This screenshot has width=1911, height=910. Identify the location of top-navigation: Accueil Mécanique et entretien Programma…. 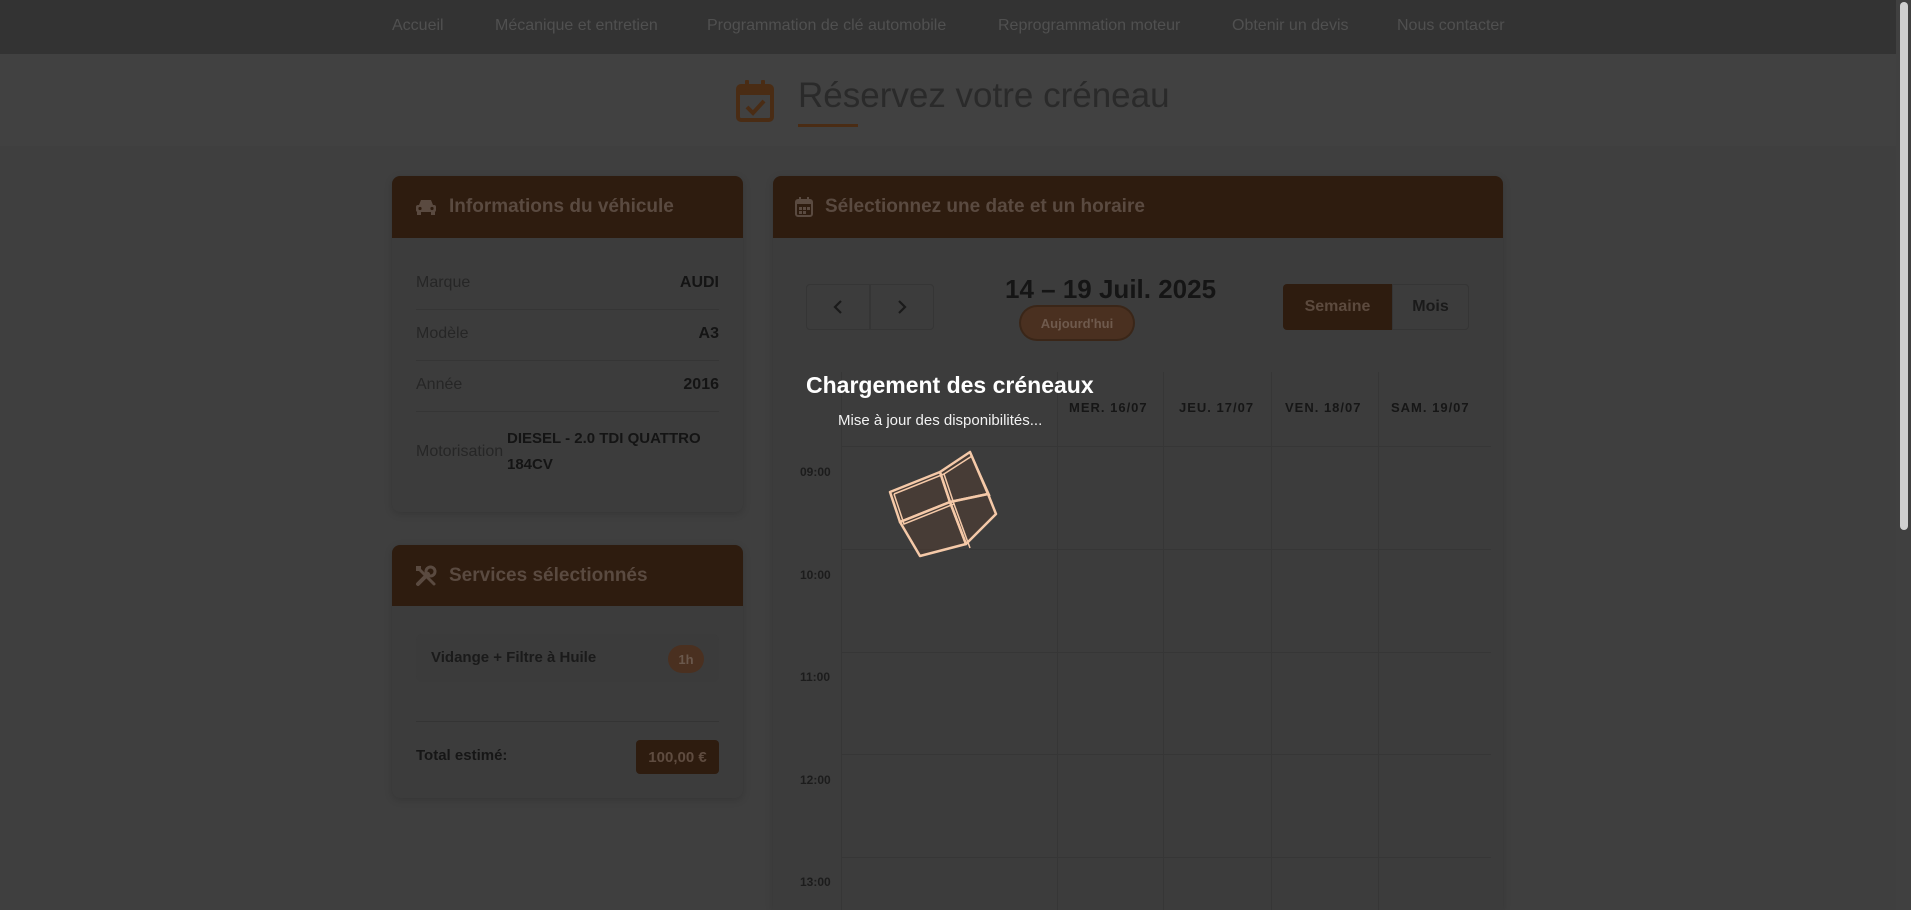
(948, 27).